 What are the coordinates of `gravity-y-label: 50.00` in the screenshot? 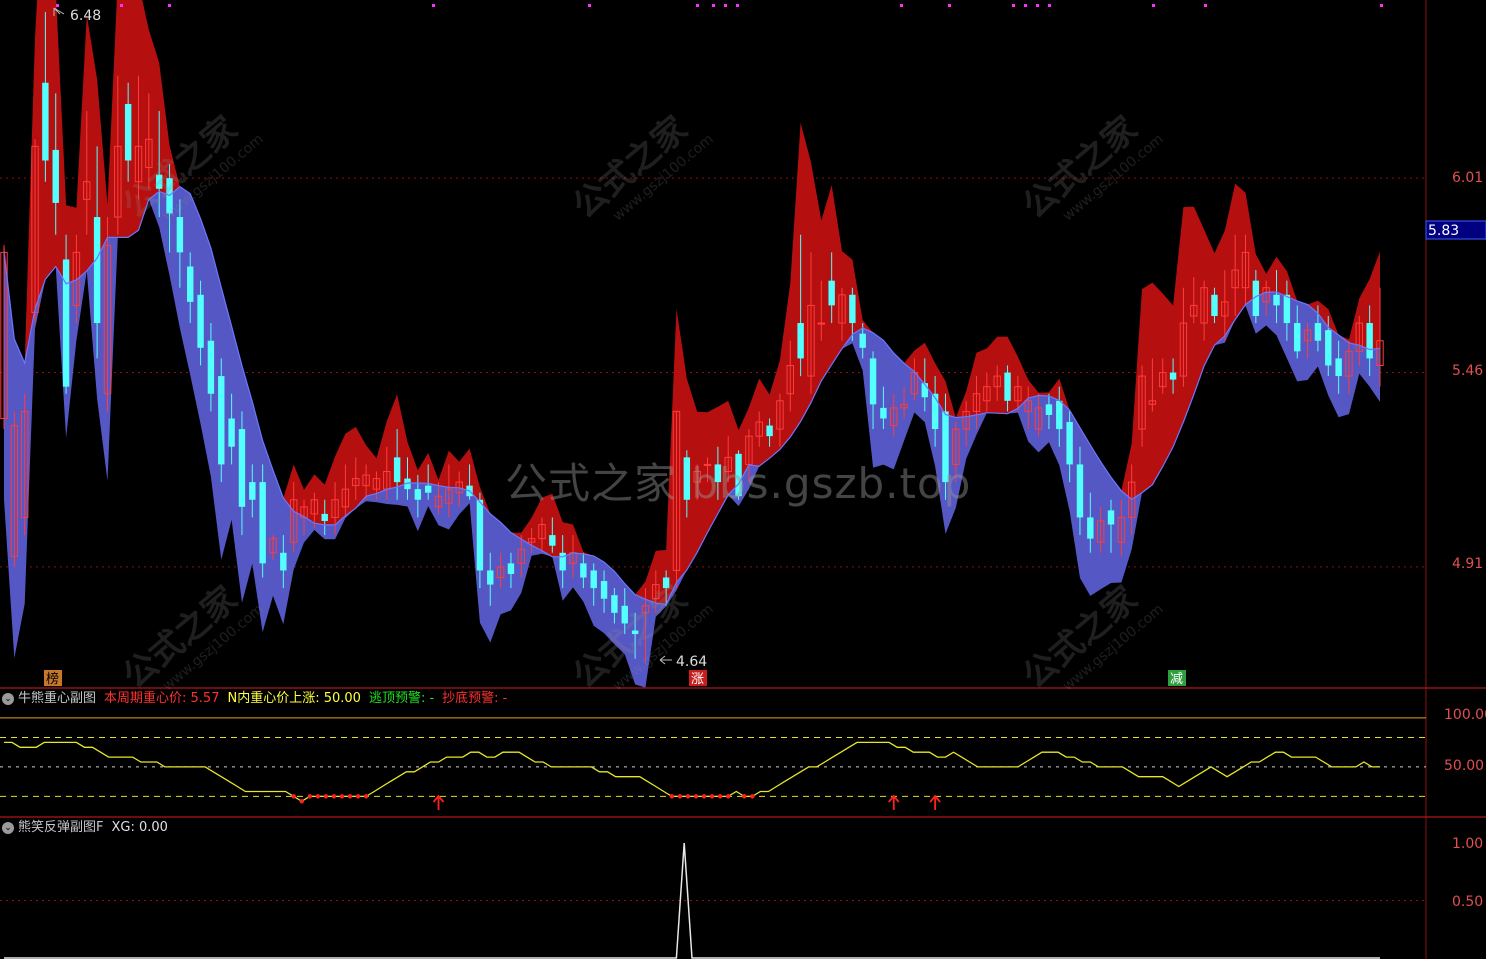 It's located at (1464, 766).